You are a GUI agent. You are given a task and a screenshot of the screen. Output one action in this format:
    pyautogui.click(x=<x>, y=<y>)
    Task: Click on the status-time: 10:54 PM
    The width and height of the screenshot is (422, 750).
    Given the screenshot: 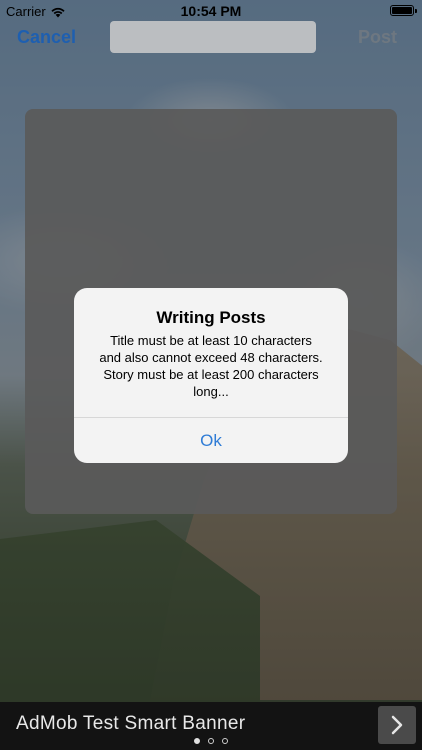 What is the action you would take?
    pyautogui.click(x=211, y=11)
    